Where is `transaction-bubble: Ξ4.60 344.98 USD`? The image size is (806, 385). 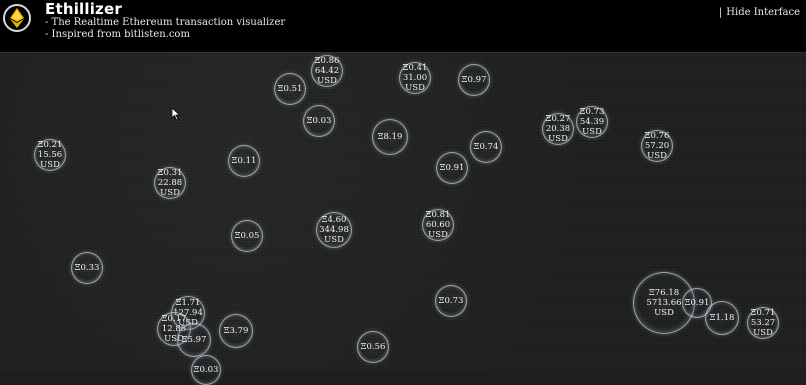 transaction-bubble: Ξ4.60 344.98 USD is located at coordinates (334, 230).